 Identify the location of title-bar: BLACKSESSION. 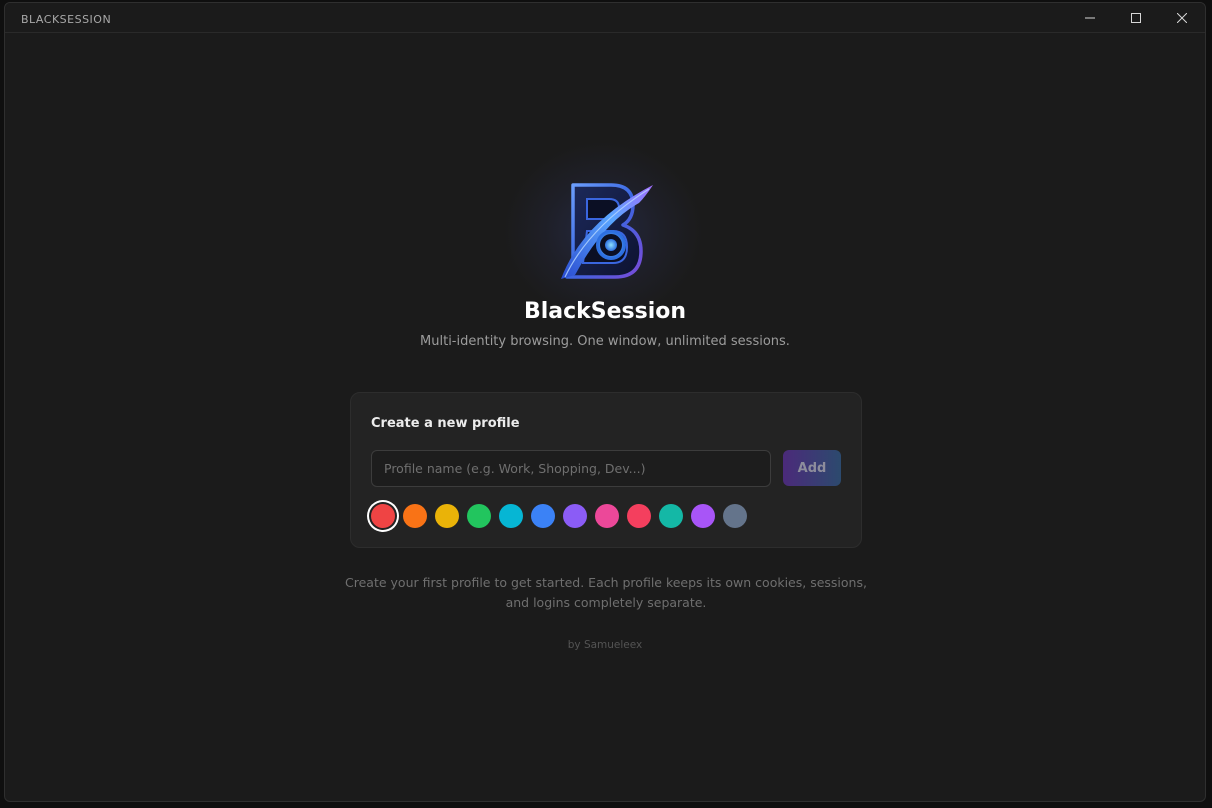
(605, 18).